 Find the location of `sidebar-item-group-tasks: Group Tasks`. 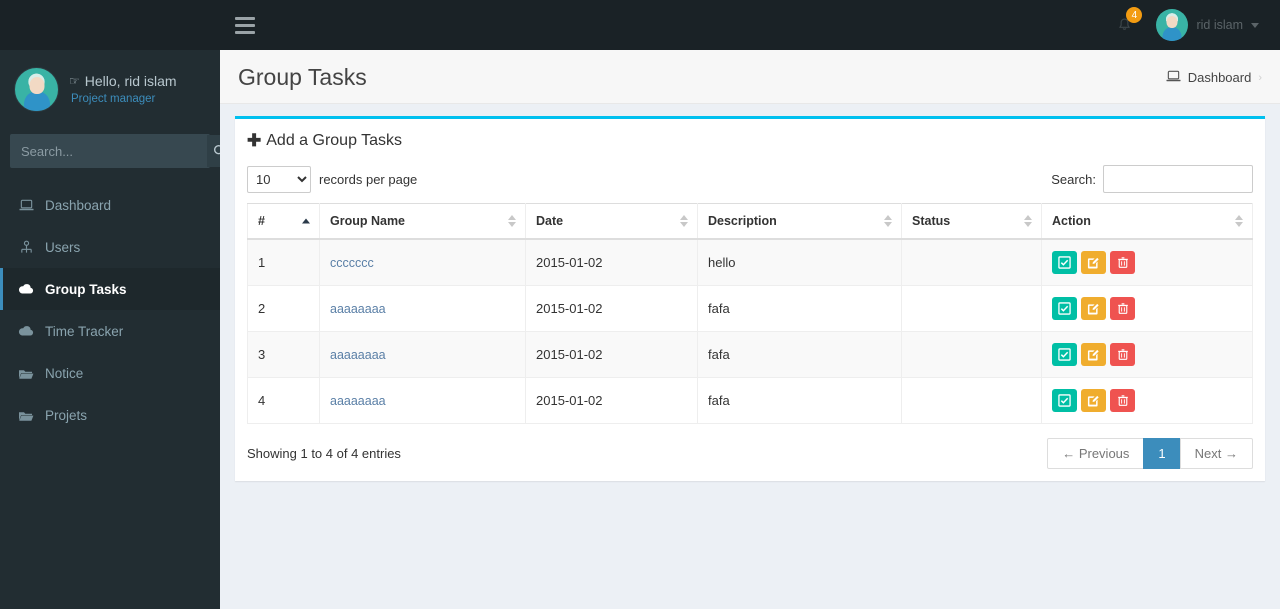

sidebar-item-group-tasks: Group Tasks is located at coordinates (110, 289).